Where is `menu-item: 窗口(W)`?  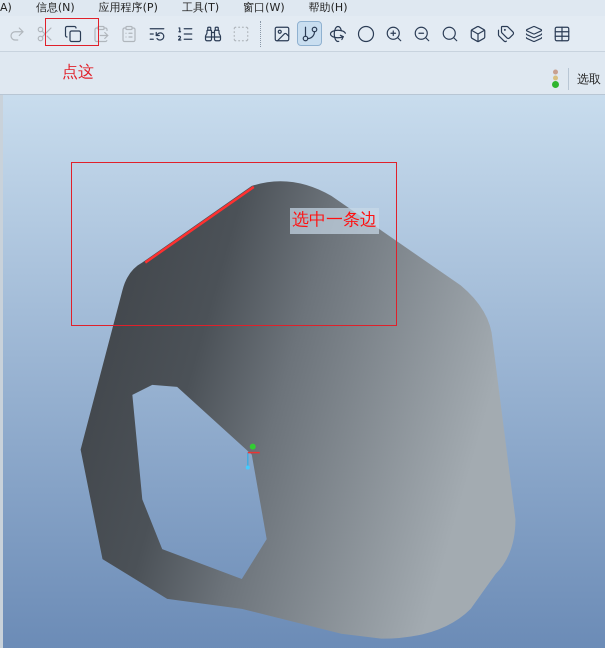
menu-item: 窗口(W) is located at coordinates (264, 8).